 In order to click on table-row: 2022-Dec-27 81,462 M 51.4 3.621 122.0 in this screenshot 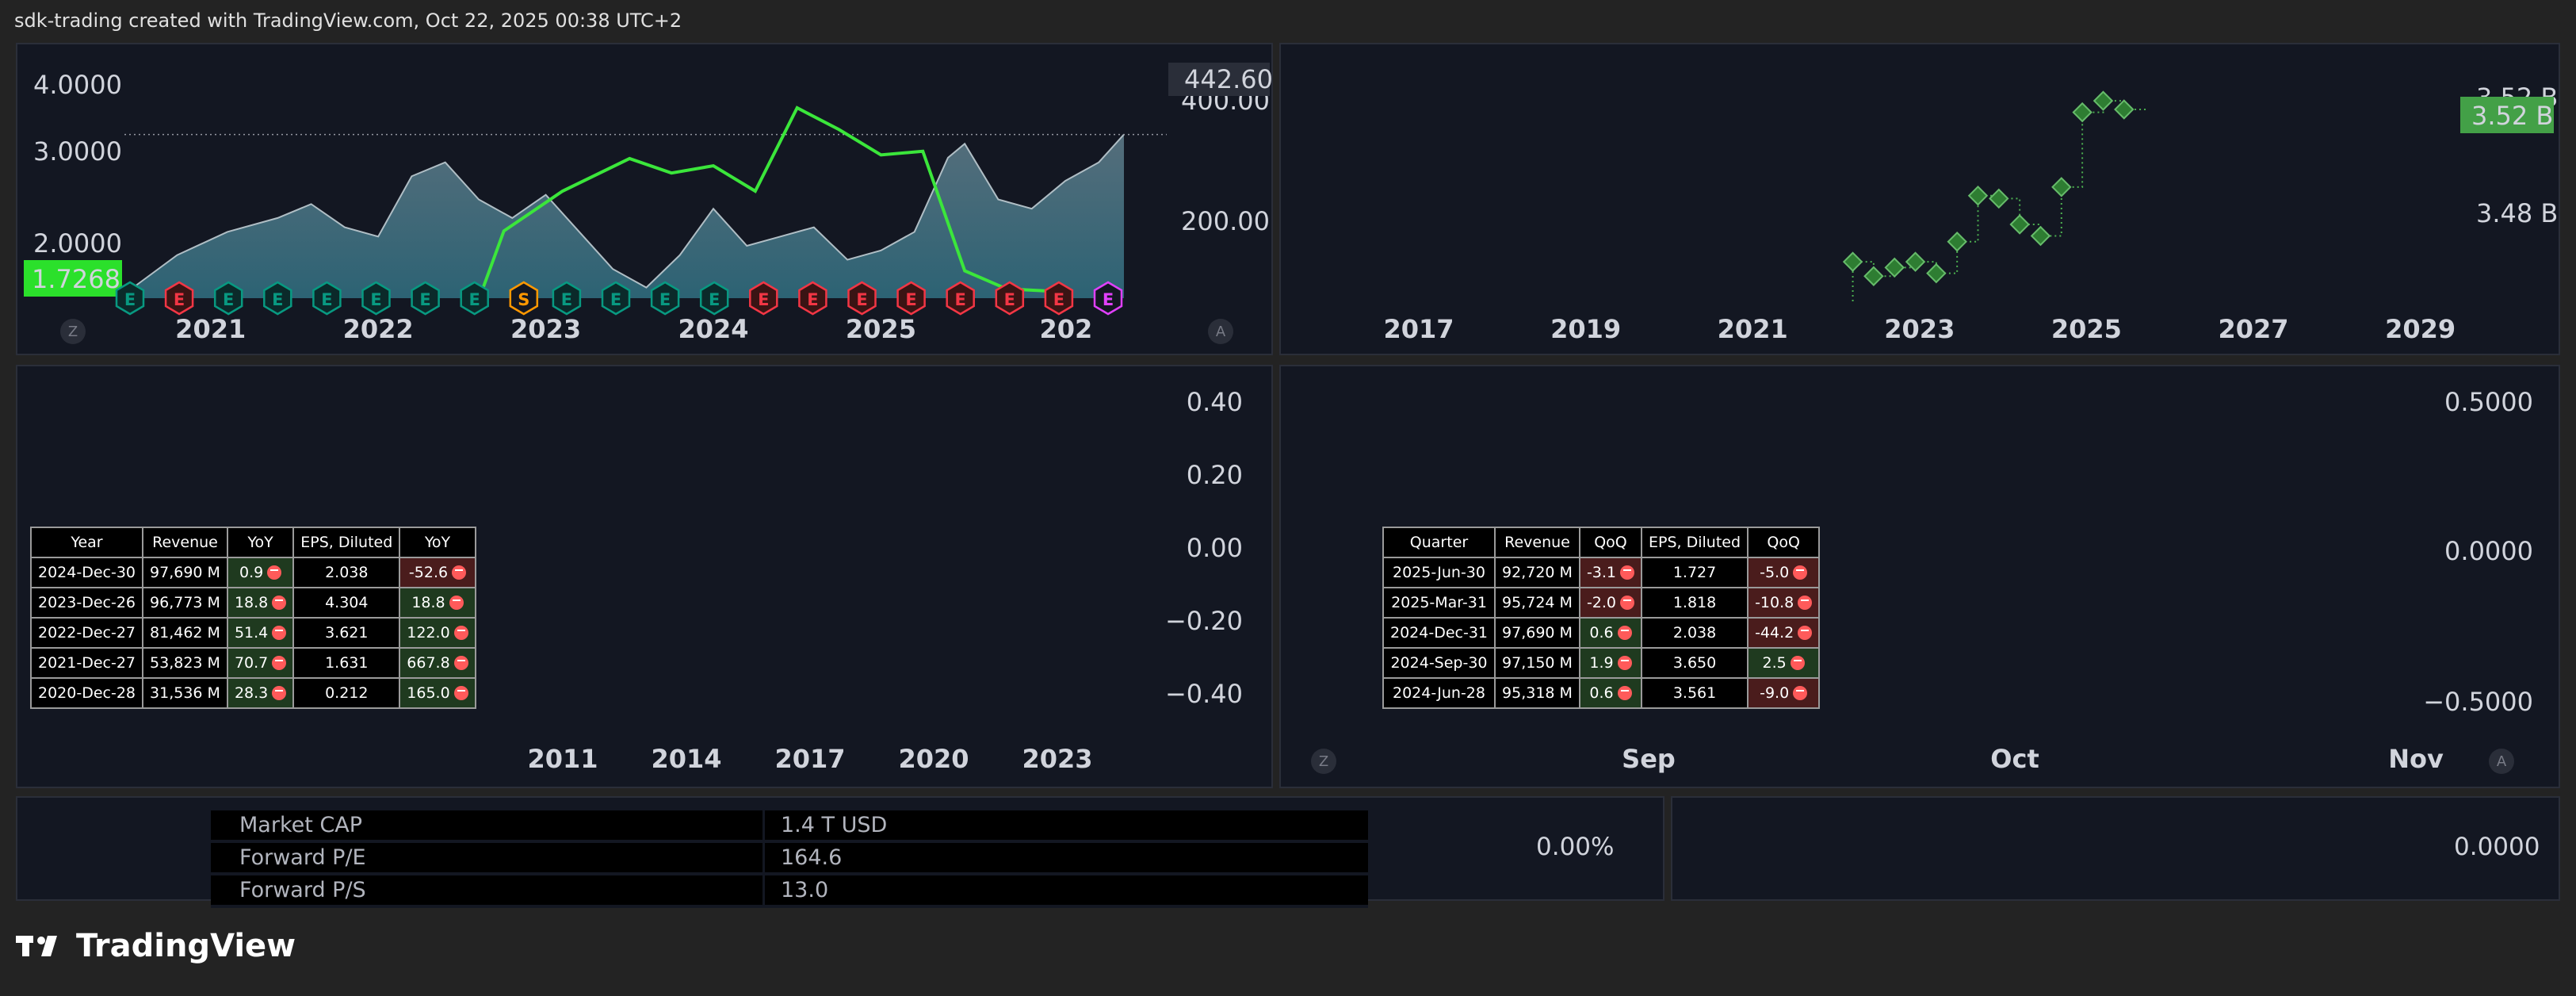, I will do `click(253, 633)`.